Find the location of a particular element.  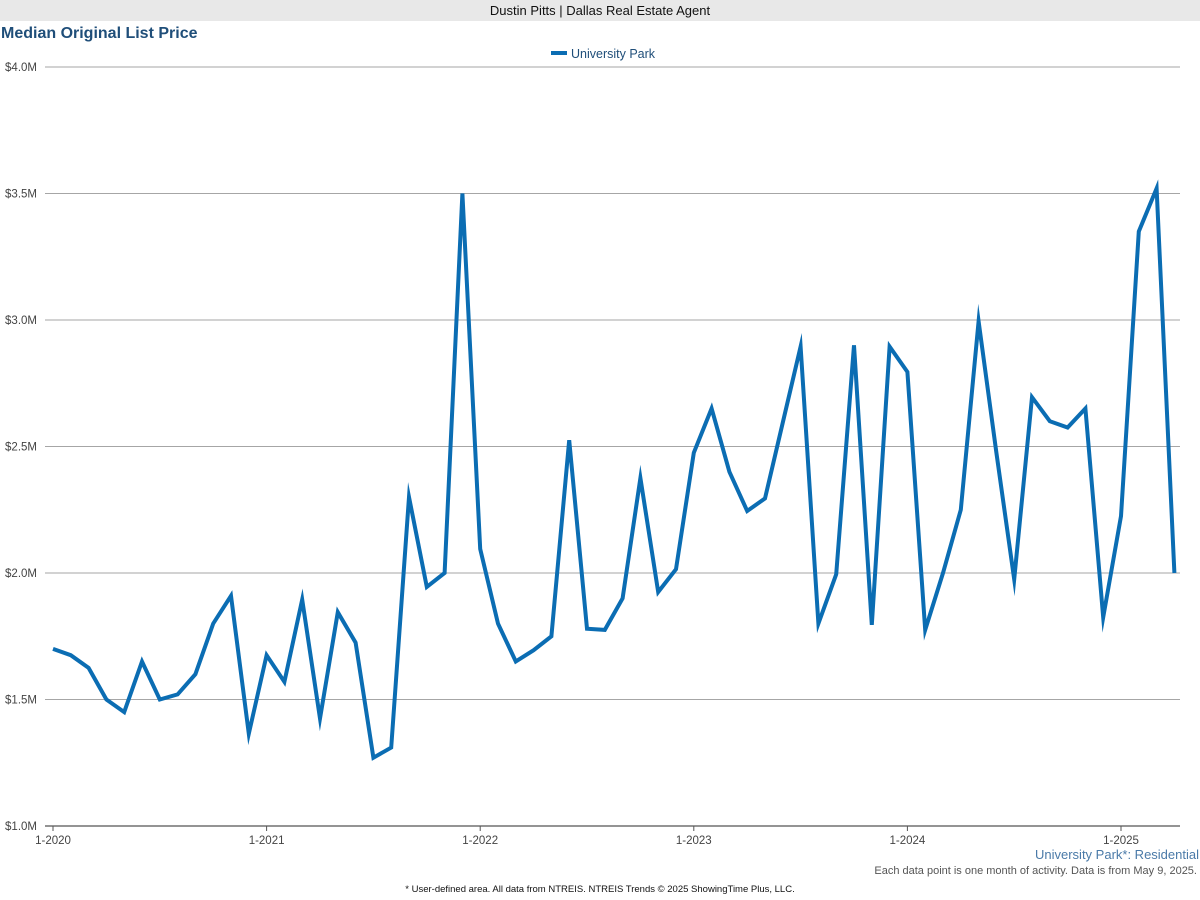

region-label: University Park*: Residential is located at coordinates (1116, 854).